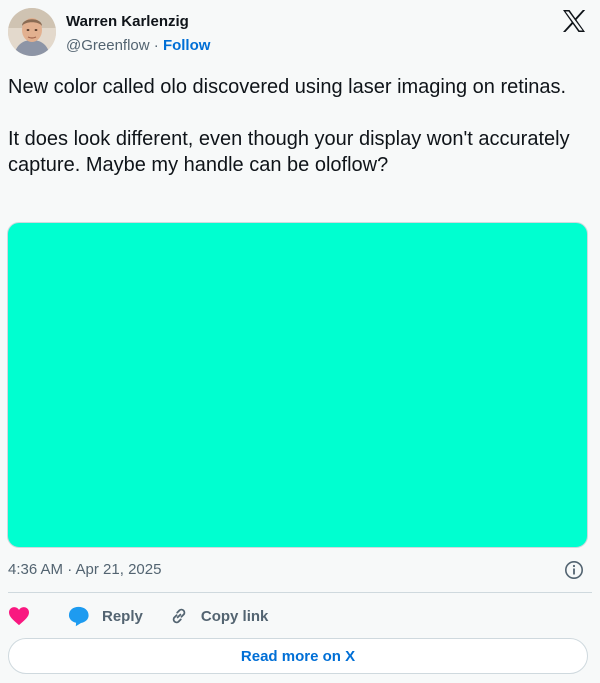 The height and width of the screenshot is (683, 600). I want to click on link-icon, so click(179, 616).